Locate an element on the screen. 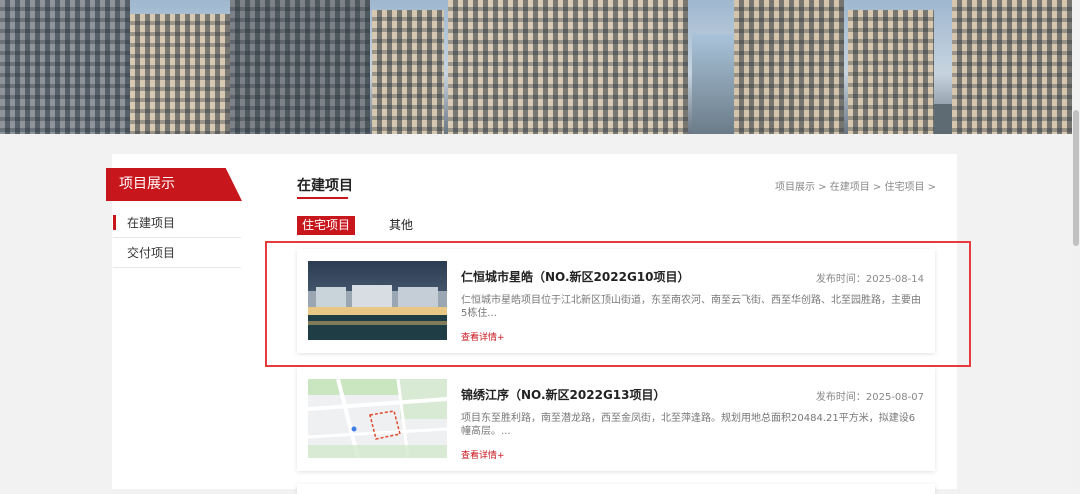  page-scrollbar is located at coordinates (1076, 244).